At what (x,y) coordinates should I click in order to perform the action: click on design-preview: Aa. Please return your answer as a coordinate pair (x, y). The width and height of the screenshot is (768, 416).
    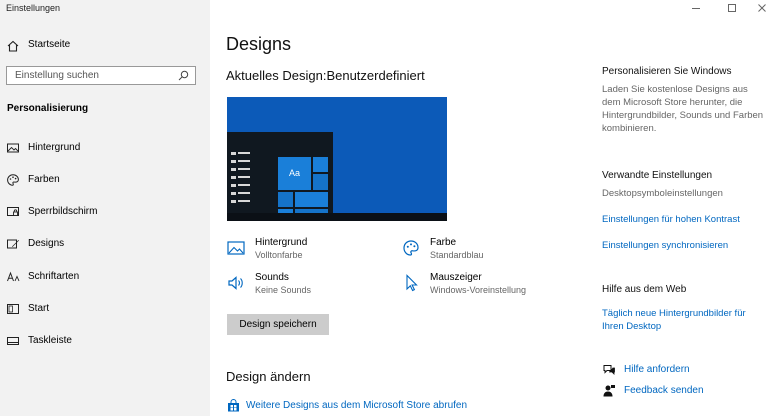
    Looking at the image, I should click on (337, 159).